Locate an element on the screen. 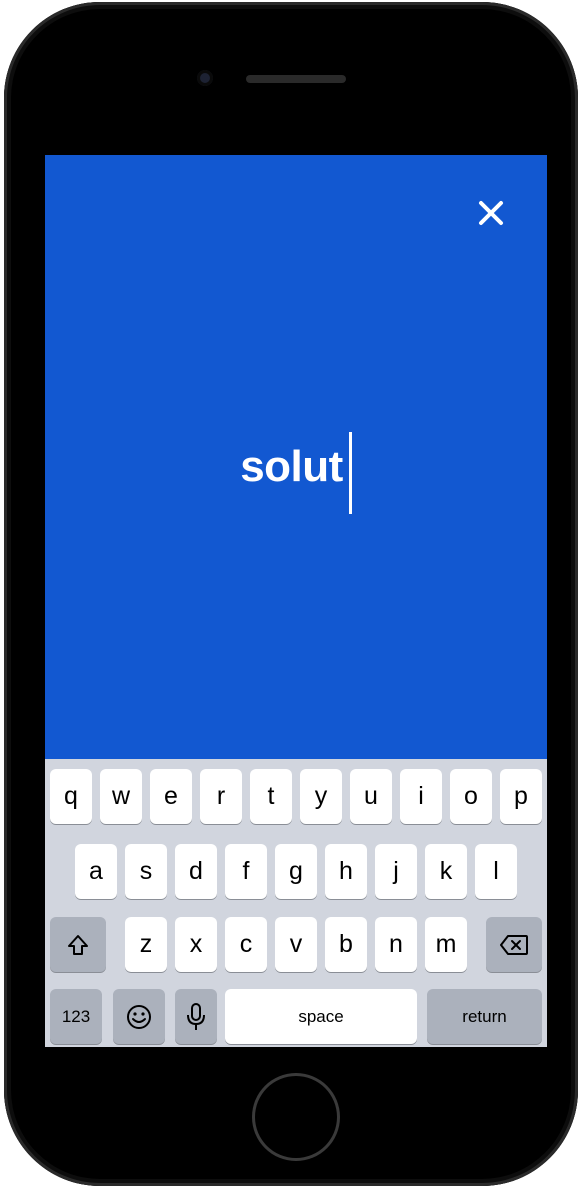 The width and height of the screenshot is (584, 1190). close-button is located at coordinates (491, 213).